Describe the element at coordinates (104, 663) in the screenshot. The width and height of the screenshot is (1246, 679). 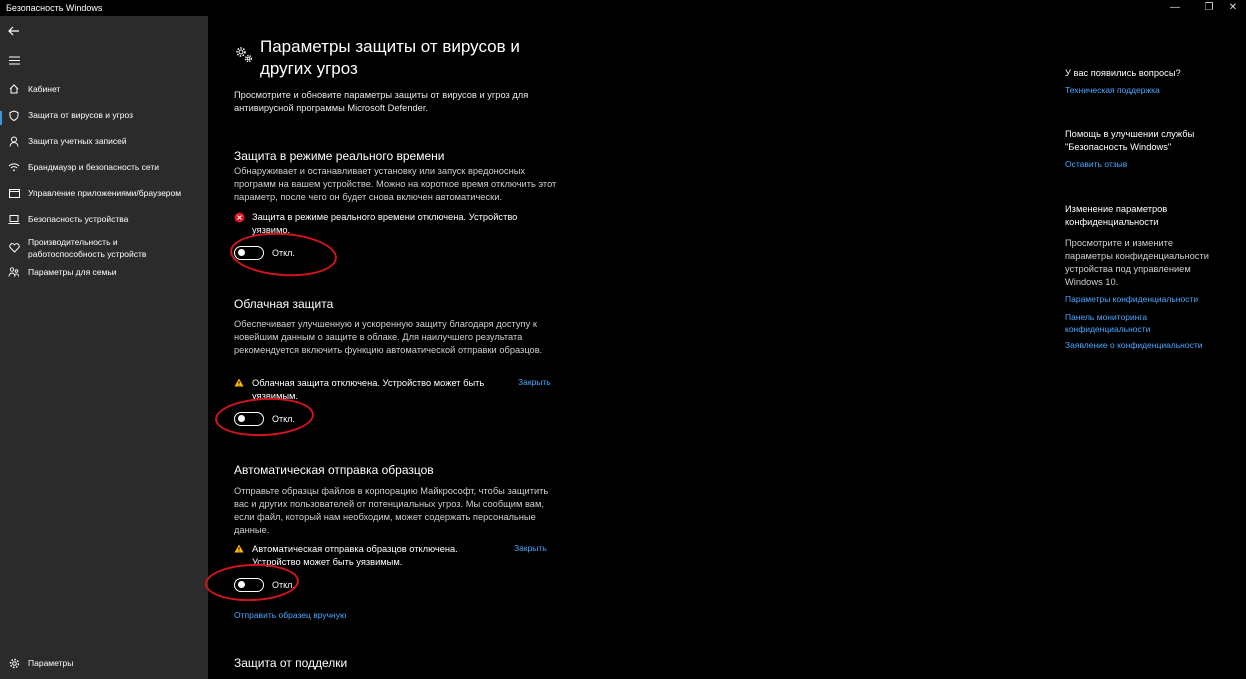
I see `sidebar-item-settings: Параметры` at that location.